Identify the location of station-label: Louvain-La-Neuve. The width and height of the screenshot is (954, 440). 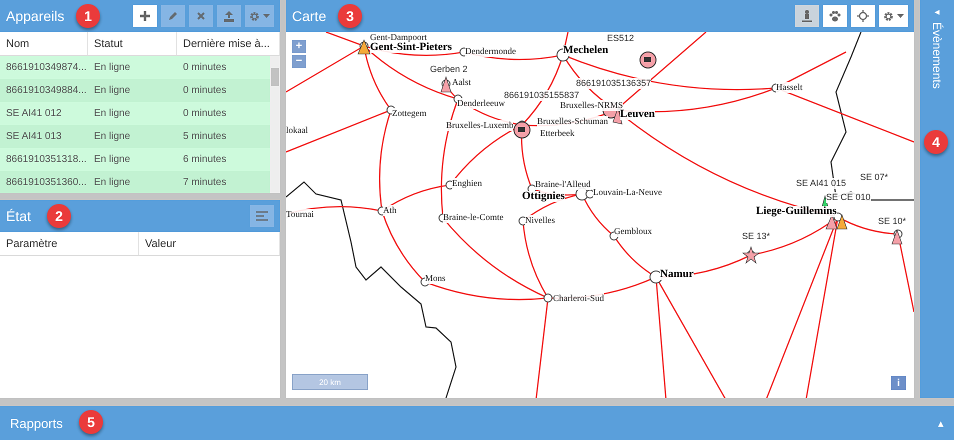
(627, 192).